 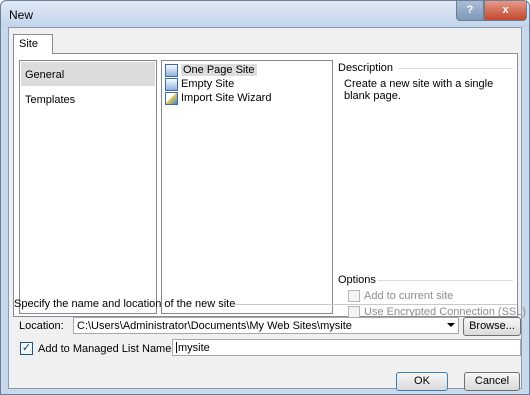 What do you see at coordinates (505, 11) in the screenshot?
I see `close-button: x` at bounding box center [505, 11].